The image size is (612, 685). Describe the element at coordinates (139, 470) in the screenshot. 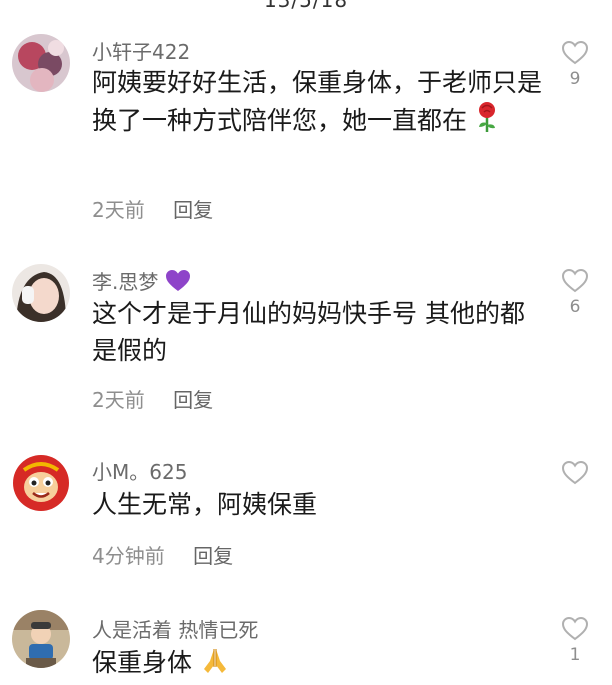

I see `comment-username: 小M。625` at that location.